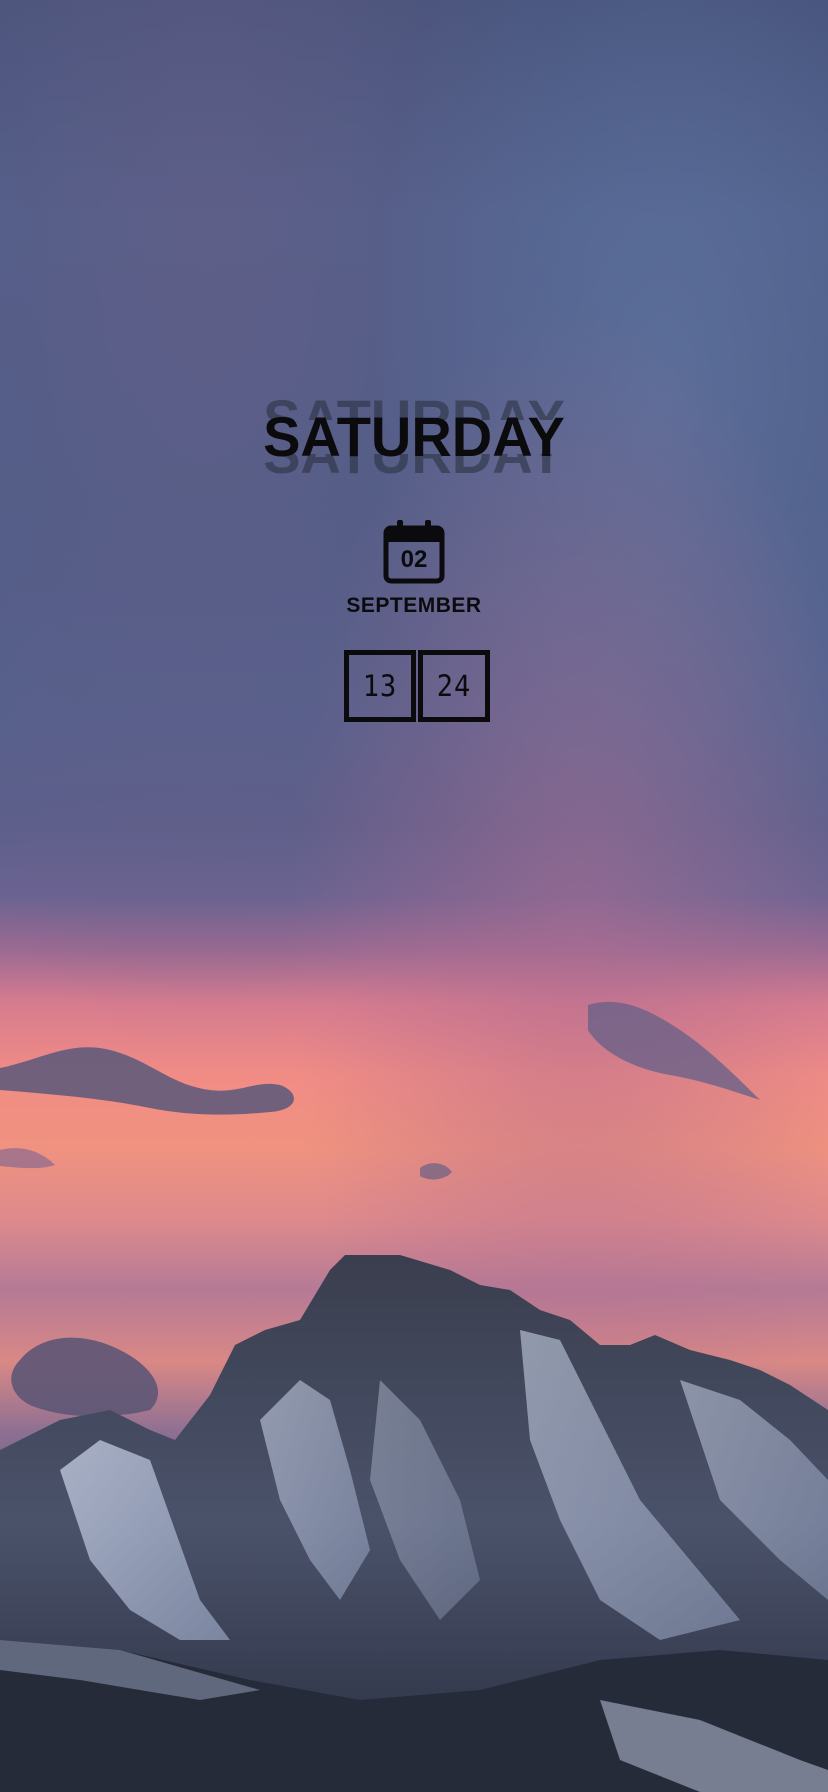  I want to click on hour-box: 13, so click(380, 686).